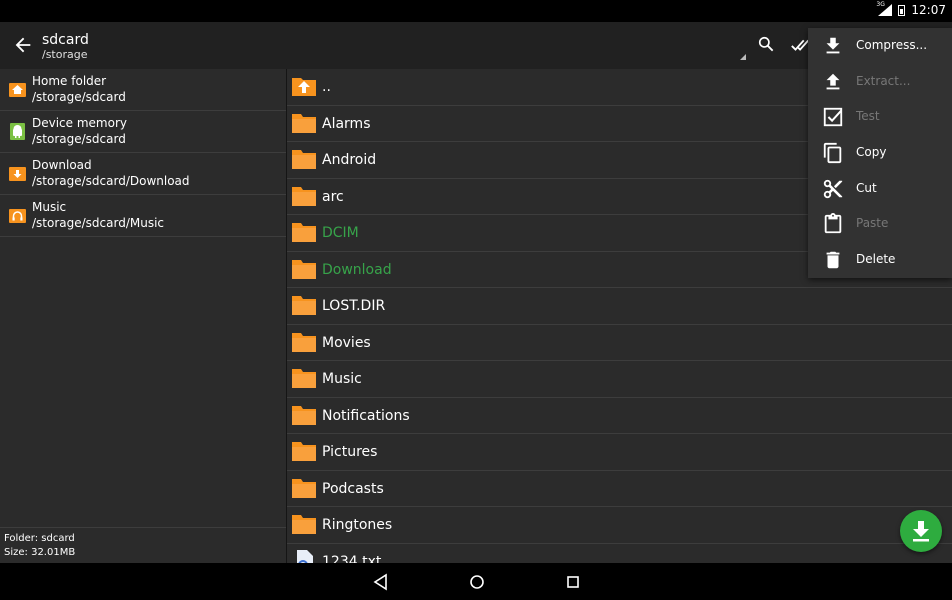 The height and width of the screenshot is (600, 952). Describe the element at coordinates (833, 82) in the screenshot. I see `extract-icon` at that location.